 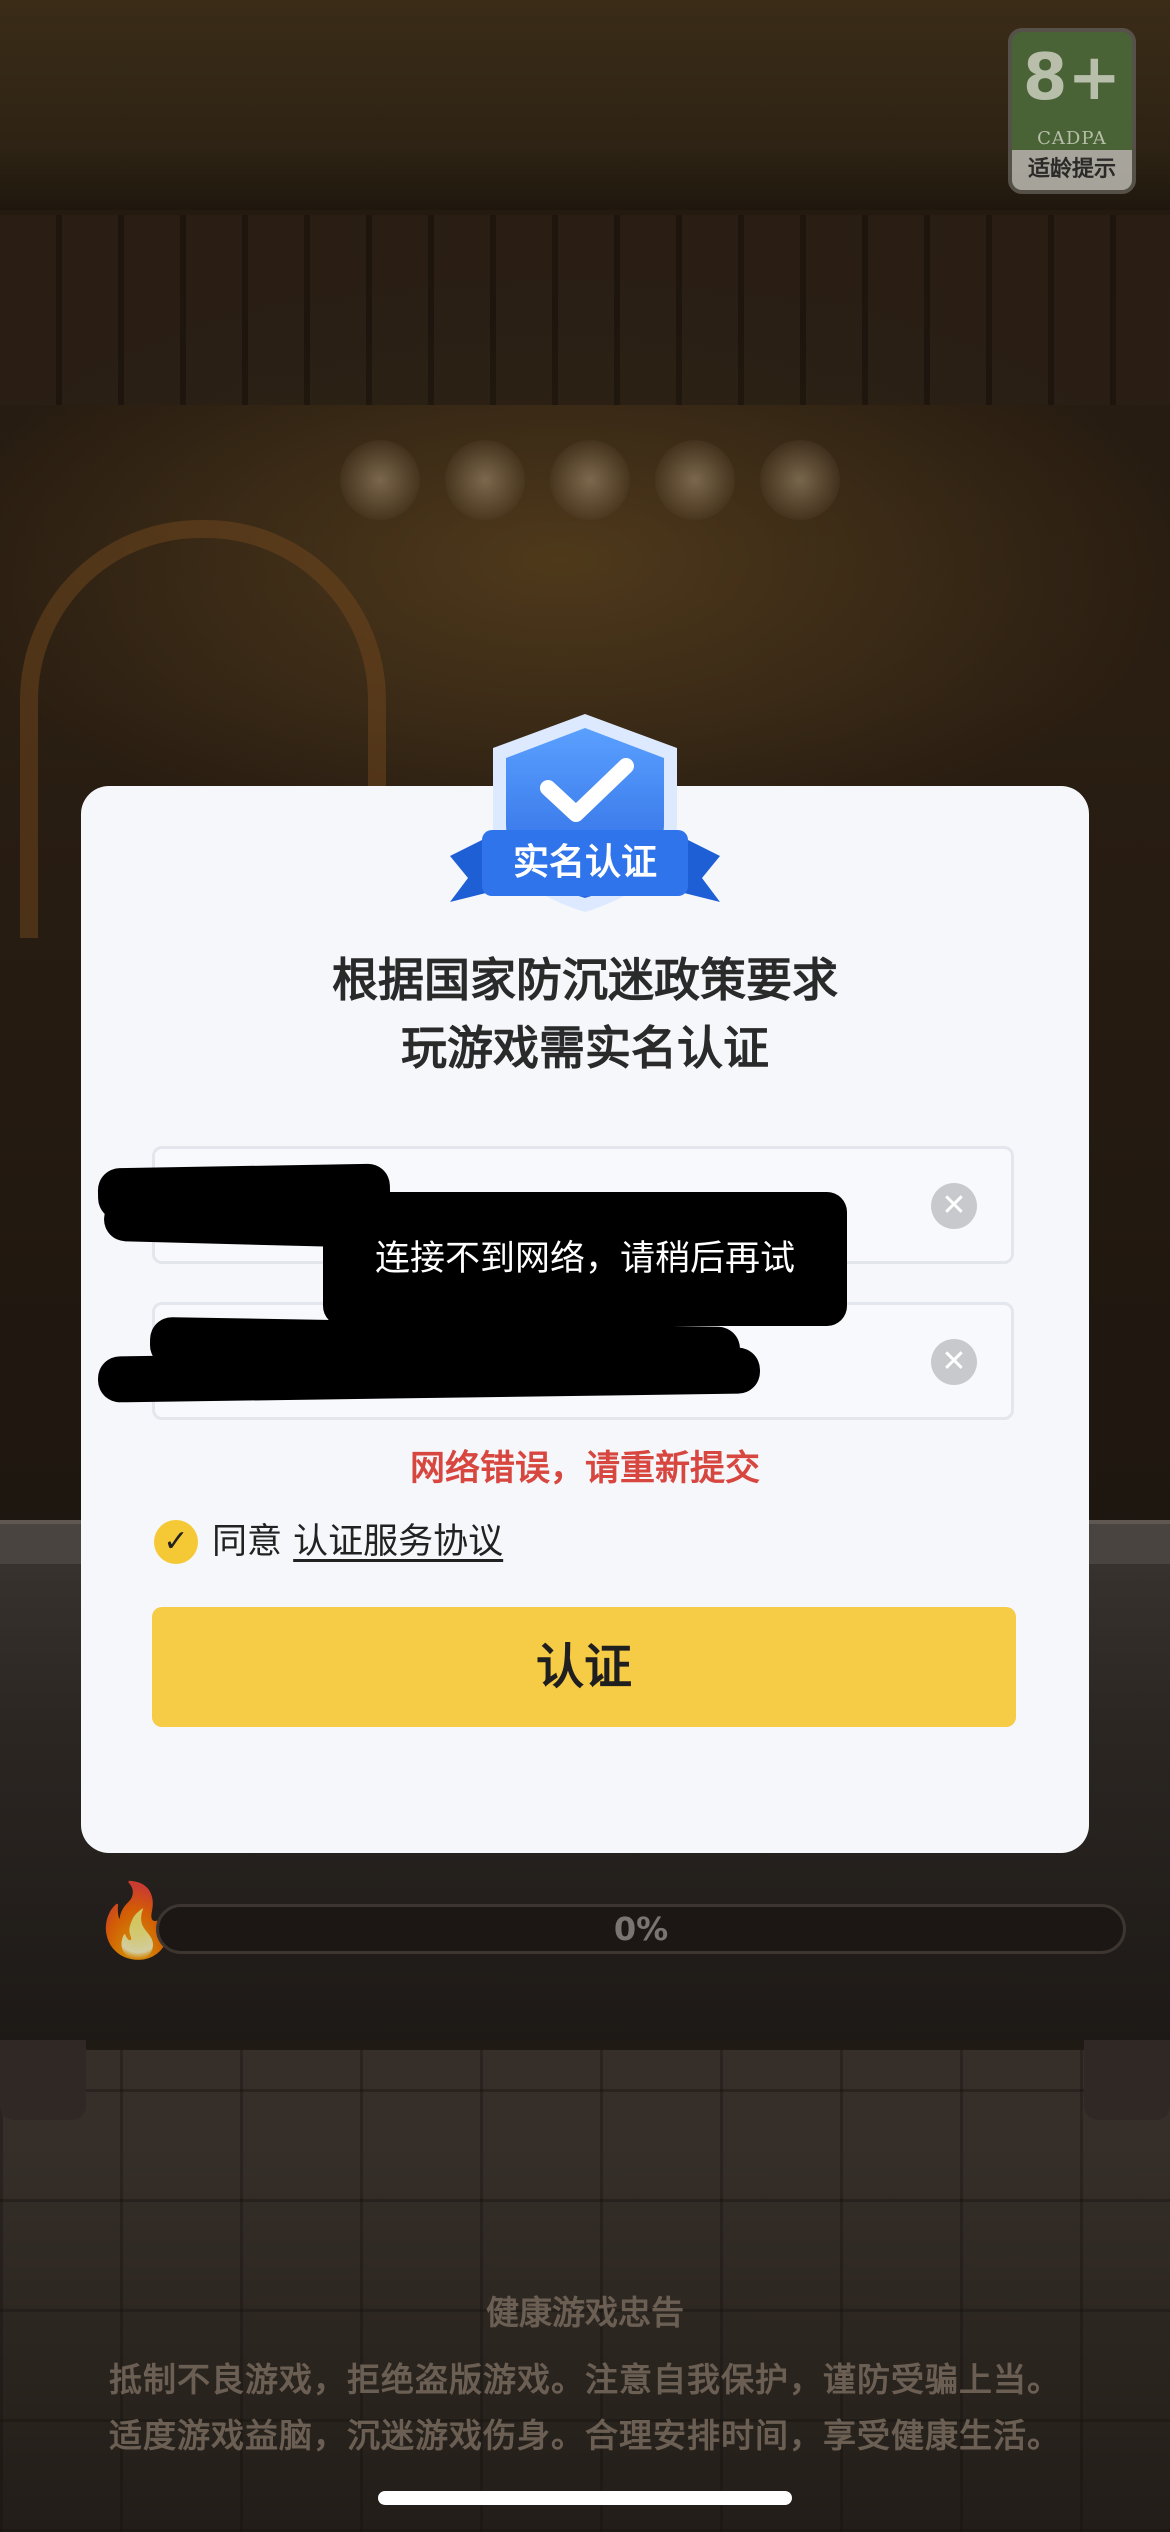 What do you see at coordinates (585, 105) in the screenshot?
I see `background-top-band` at bounding box center [585, 105].